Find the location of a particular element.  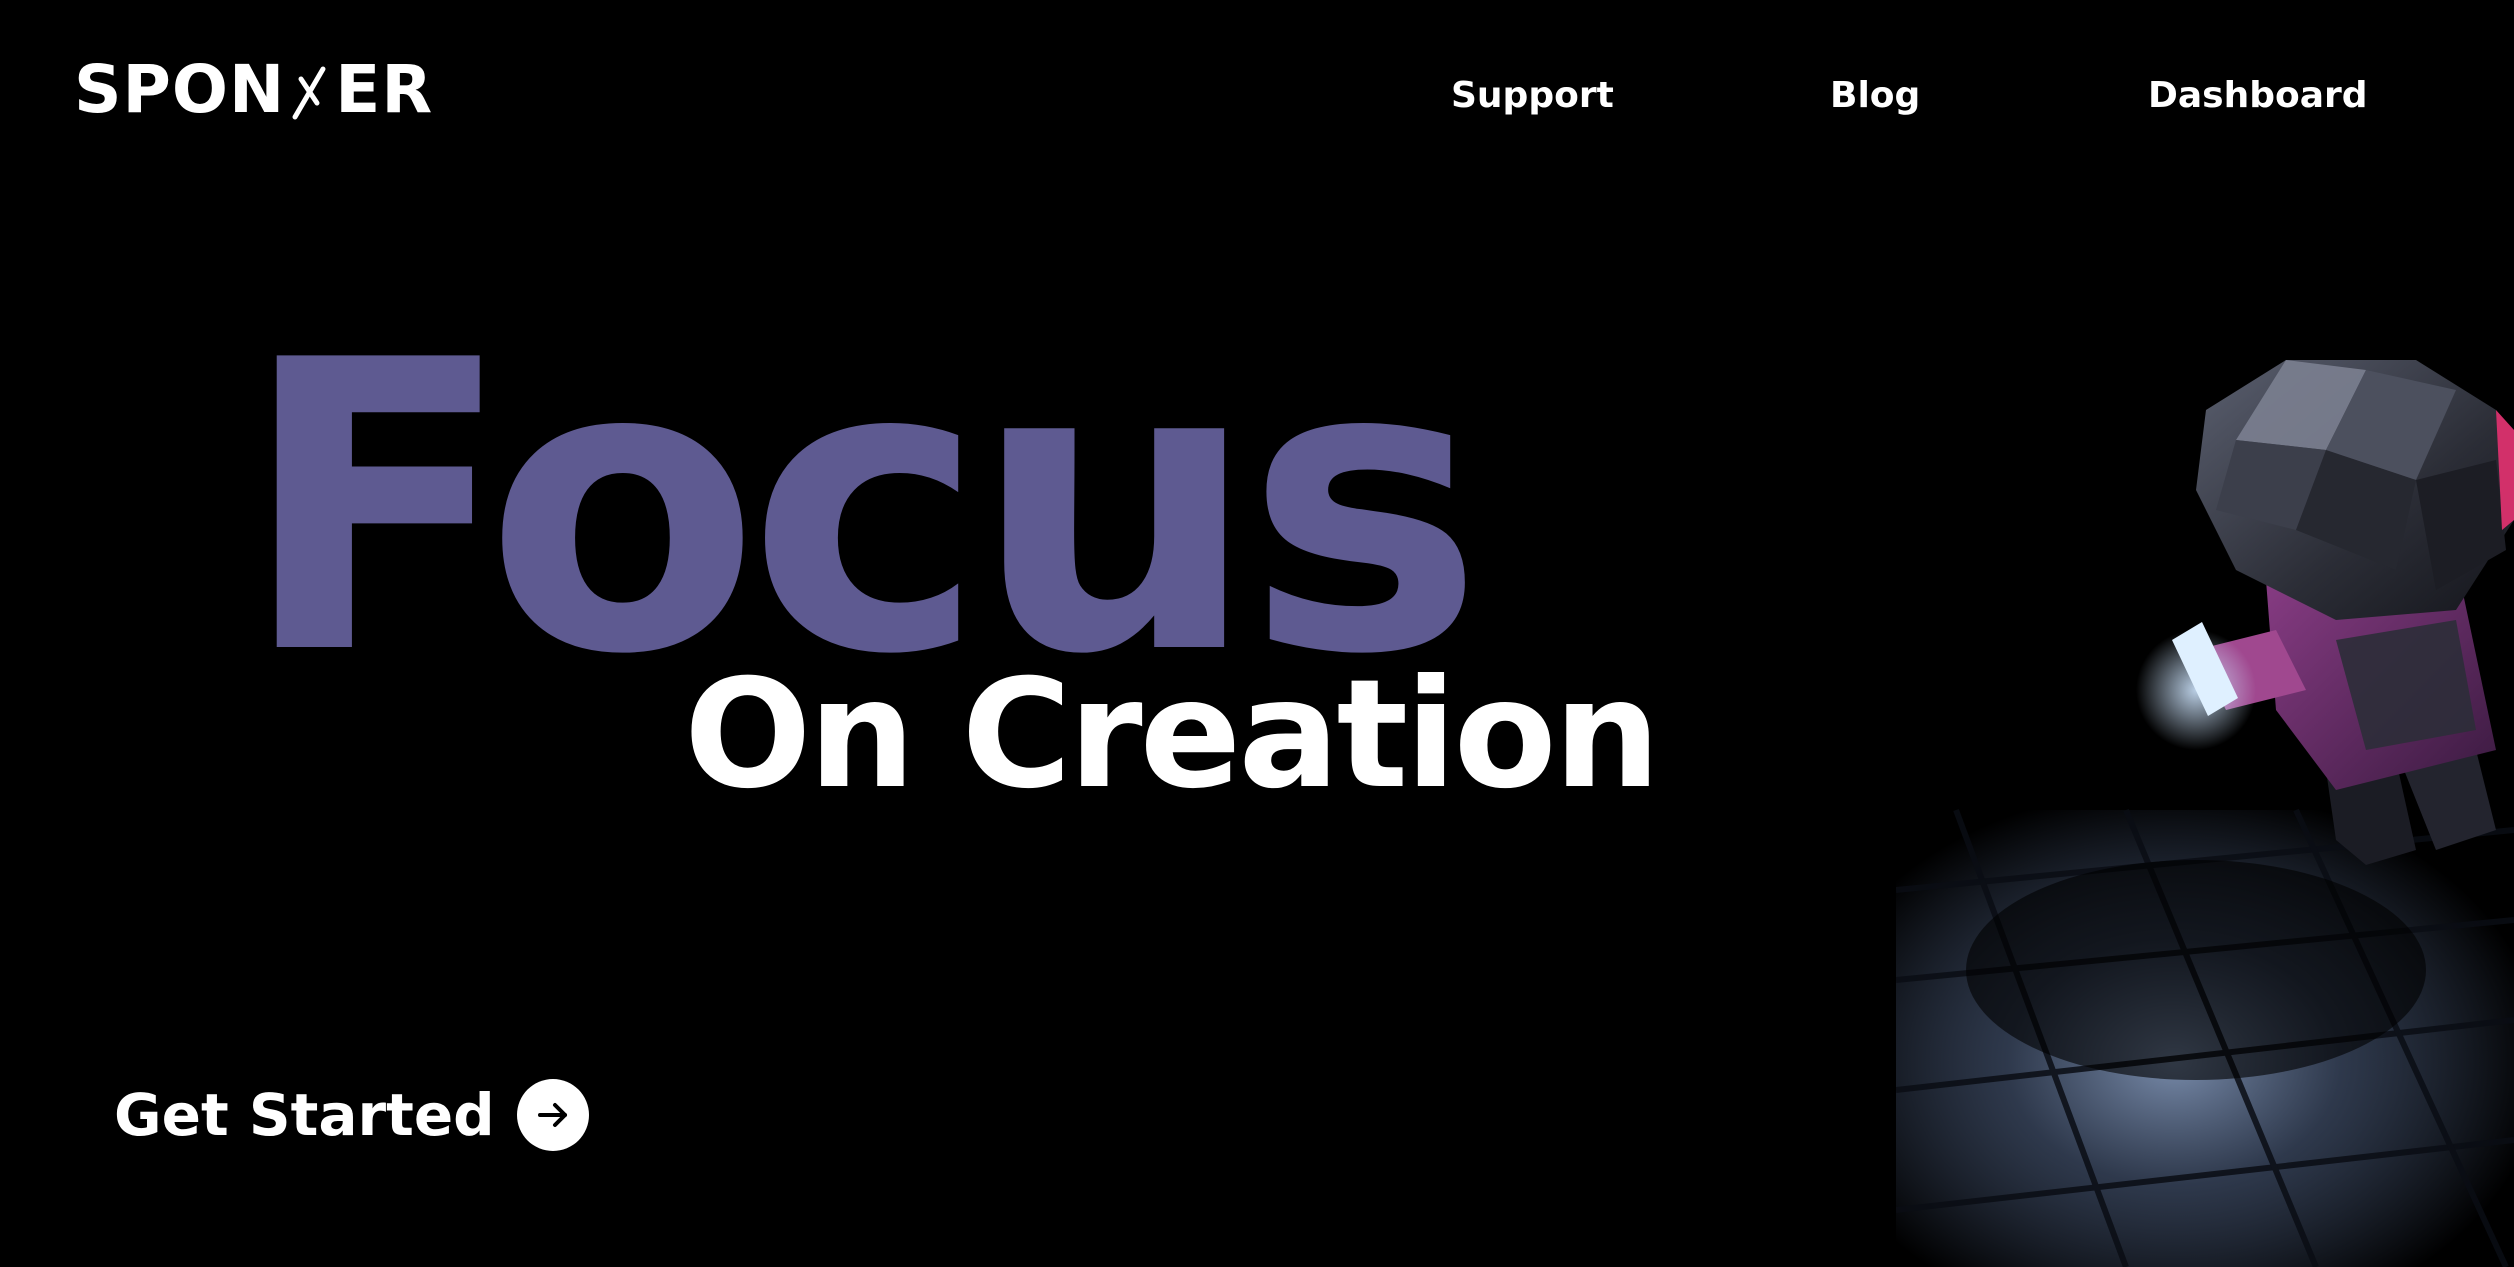

nav-link-blog: Blog is located at coordinates (1875, 96).